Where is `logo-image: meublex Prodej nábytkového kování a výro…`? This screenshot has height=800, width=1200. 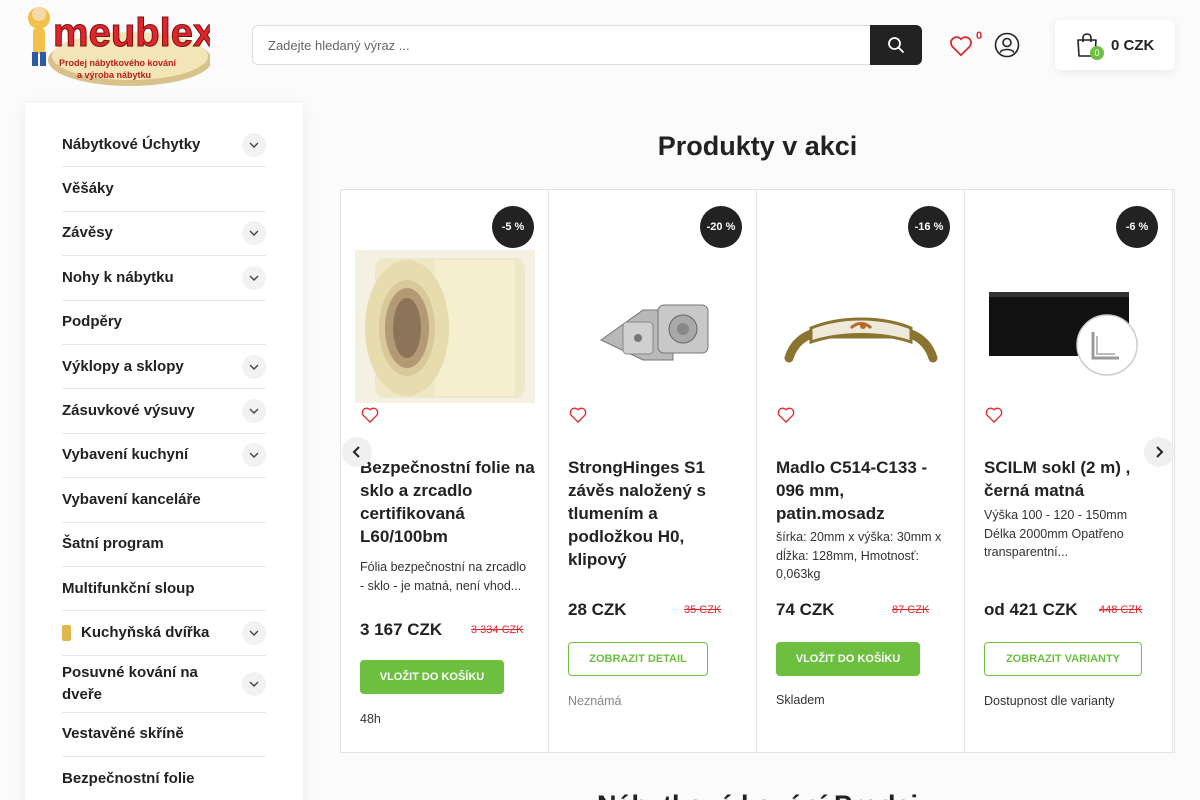
logo-image: meublex Prodej nábytkového kování a výro… is located at coordinates (122, 46).